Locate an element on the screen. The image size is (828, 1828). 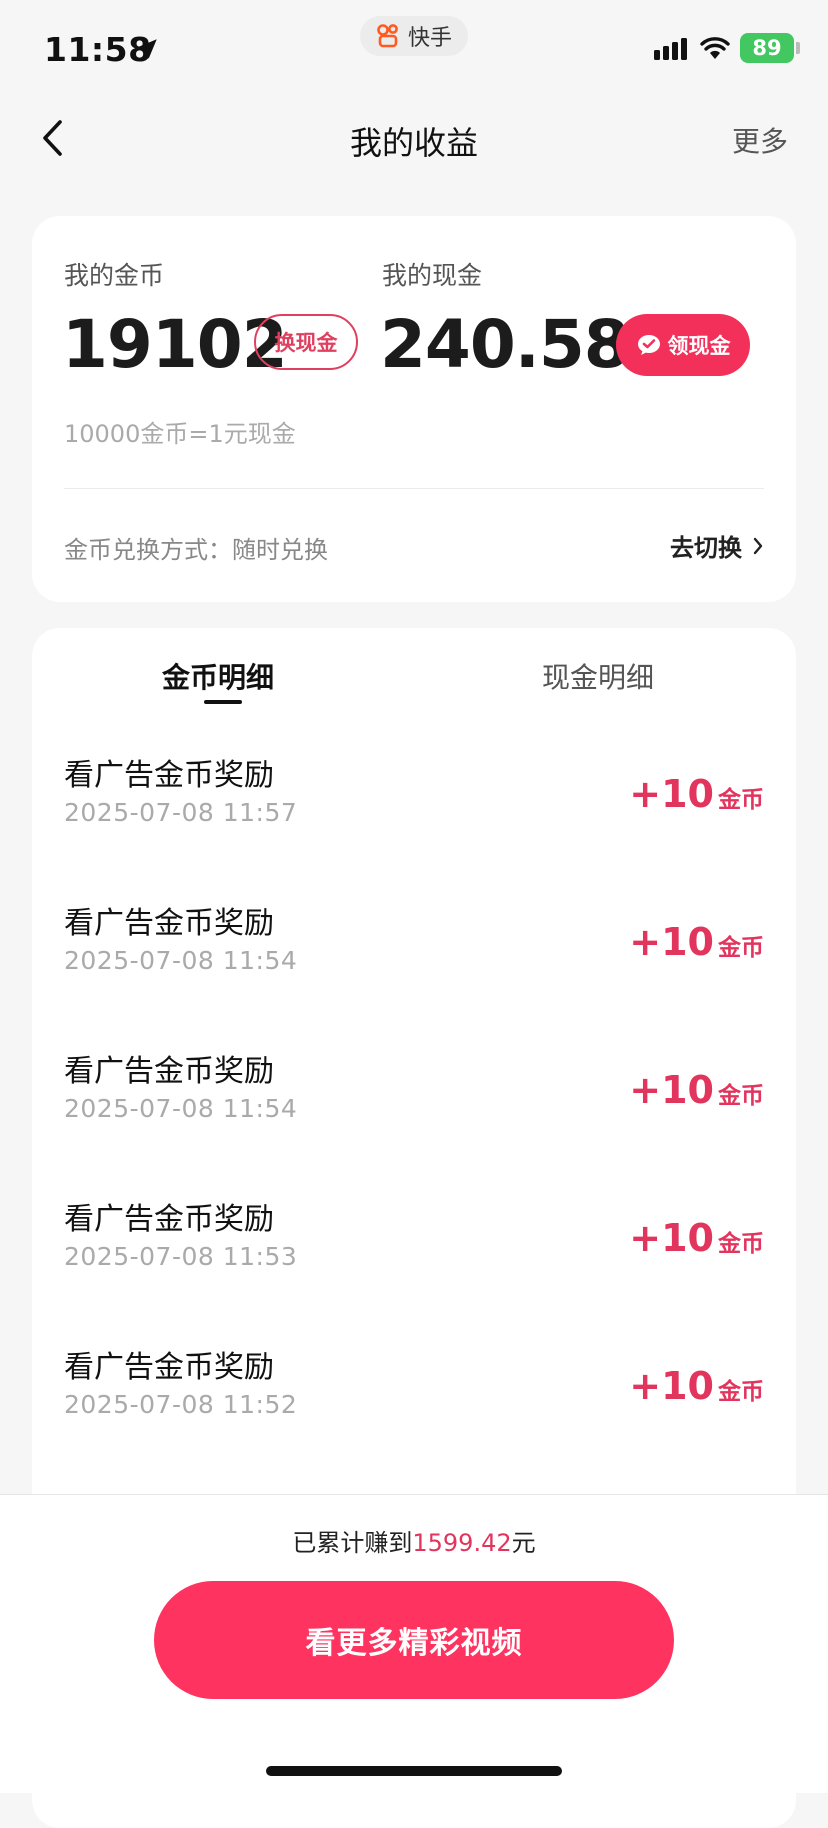
nav-bar: 我的收益 更多 is located at coordinates (414, 137).